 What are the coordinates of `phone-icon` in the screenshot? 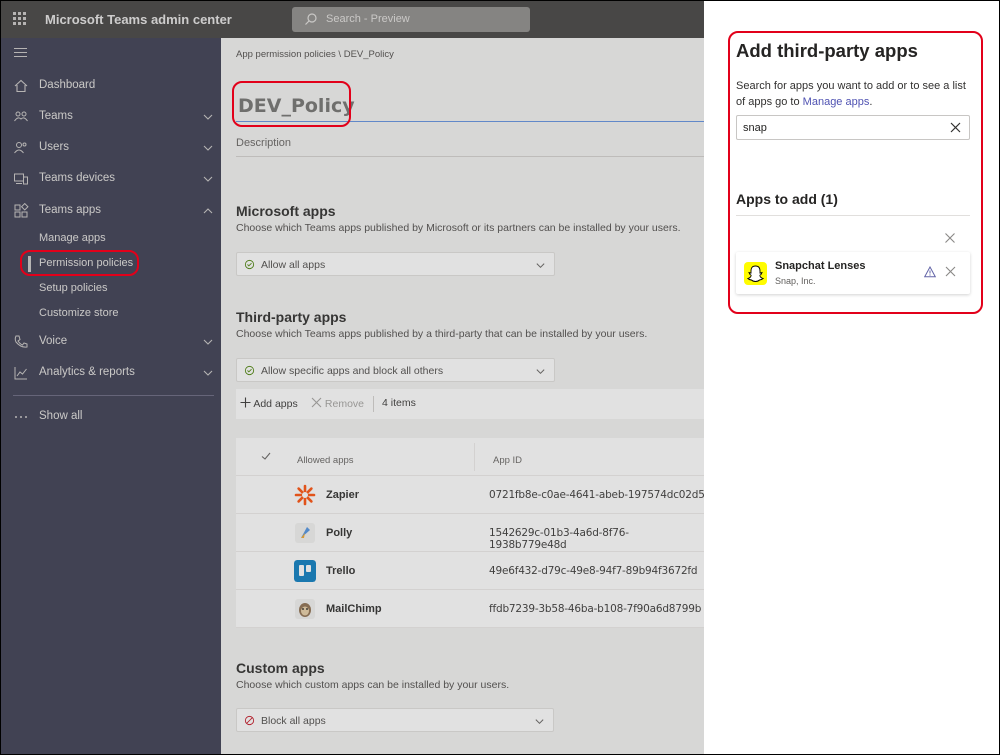 It's located at (21, 341).